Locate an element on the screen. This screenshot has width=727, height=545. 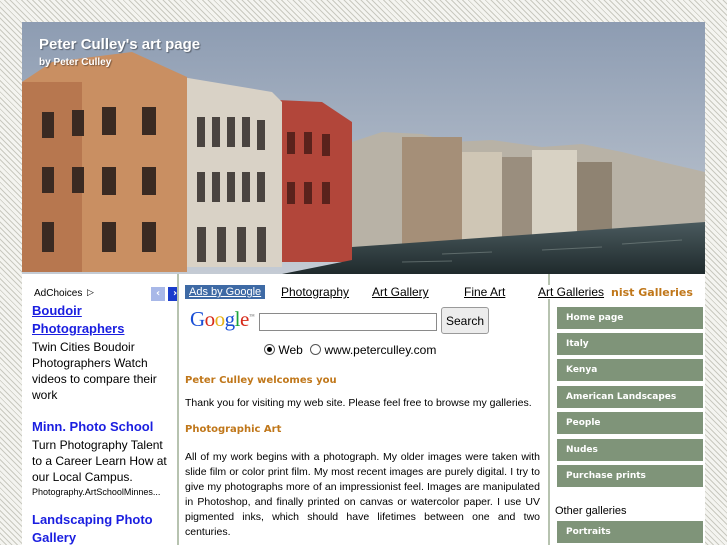
ad-title-line: Landscaping Photo is located at coordinates (92, 519).